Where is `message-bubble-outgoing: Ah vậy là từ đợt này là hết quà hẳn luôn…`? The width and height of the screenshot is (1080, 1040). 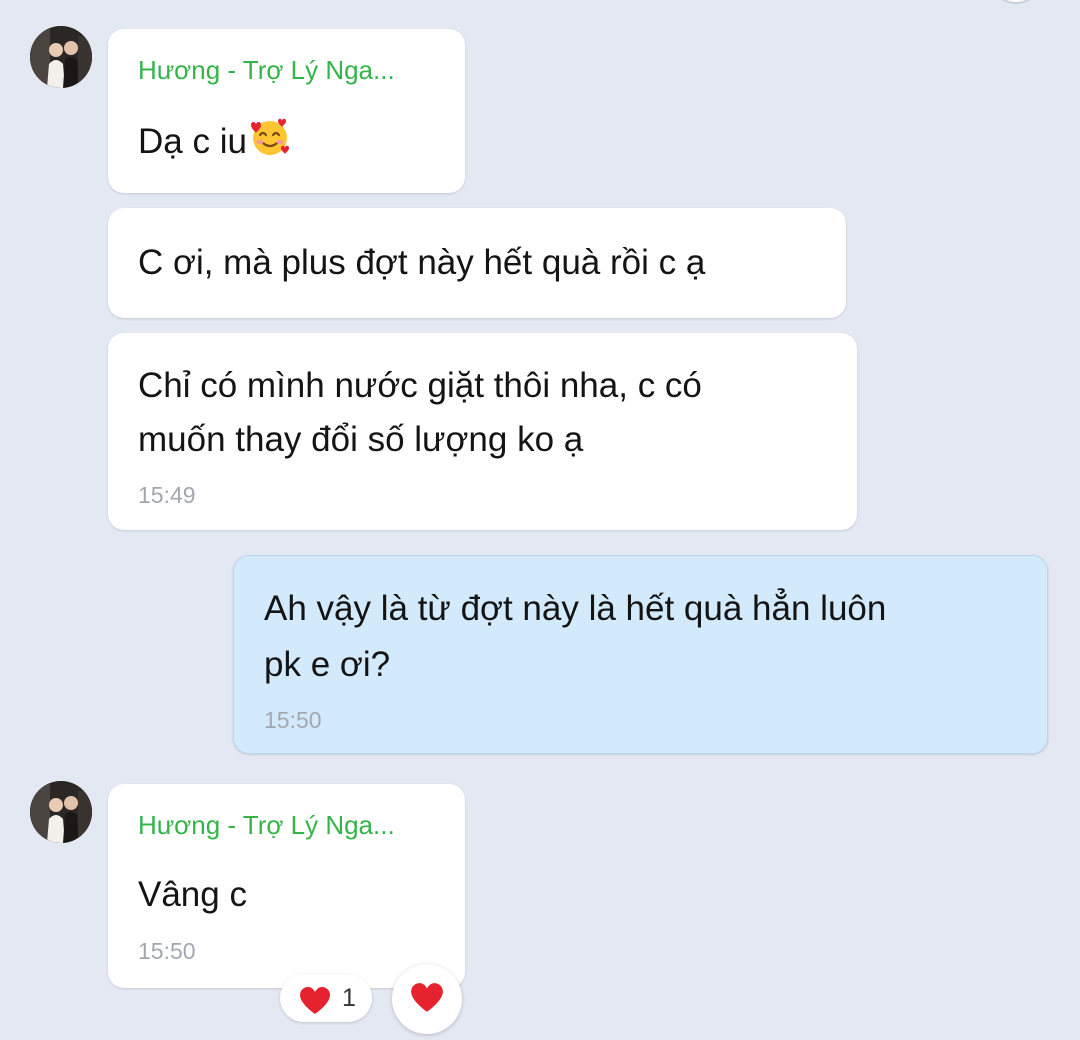 message-bubble-outgoing: Ah vậy là từ đợt này là hết quà hẳn luôn… is located at coordinates (640, 654).